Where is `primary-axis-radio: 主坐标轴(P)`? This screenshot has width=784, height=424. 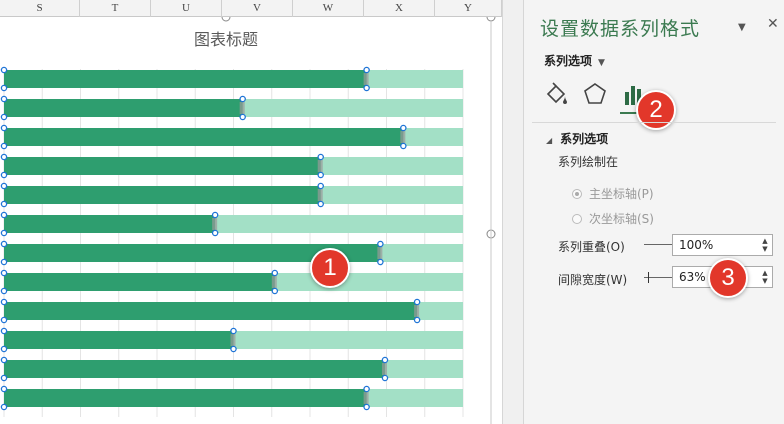
primary-axis-radio: 主坐标轴(P) is located at coordinates (613, 193).